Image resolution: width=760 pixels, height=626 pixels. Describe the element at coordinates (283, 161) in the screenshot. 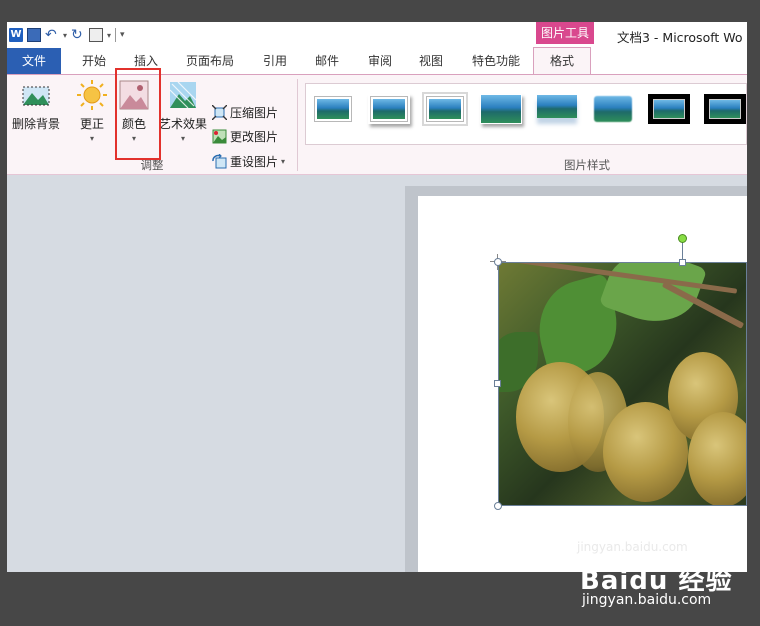

I see `reset-picture-dropdown-icon: ▾` at that location.